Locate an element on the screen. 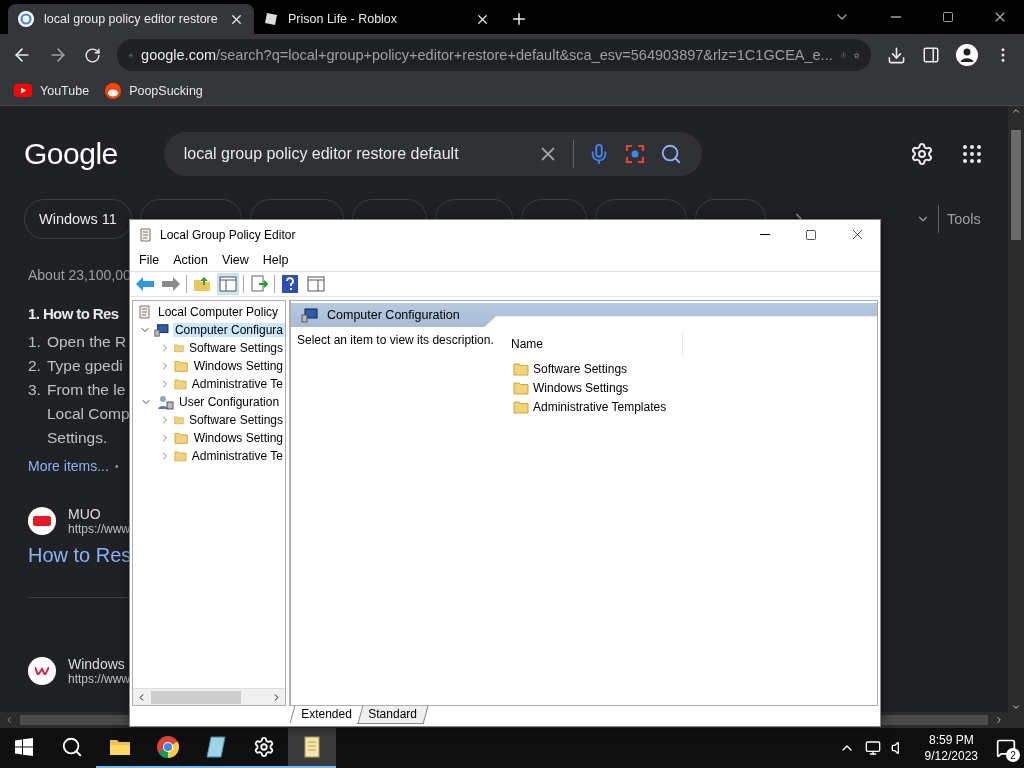 The width and height of the screenshot is (1024, 768). list-item: Windows Settings is located at coordinates (581, 387).